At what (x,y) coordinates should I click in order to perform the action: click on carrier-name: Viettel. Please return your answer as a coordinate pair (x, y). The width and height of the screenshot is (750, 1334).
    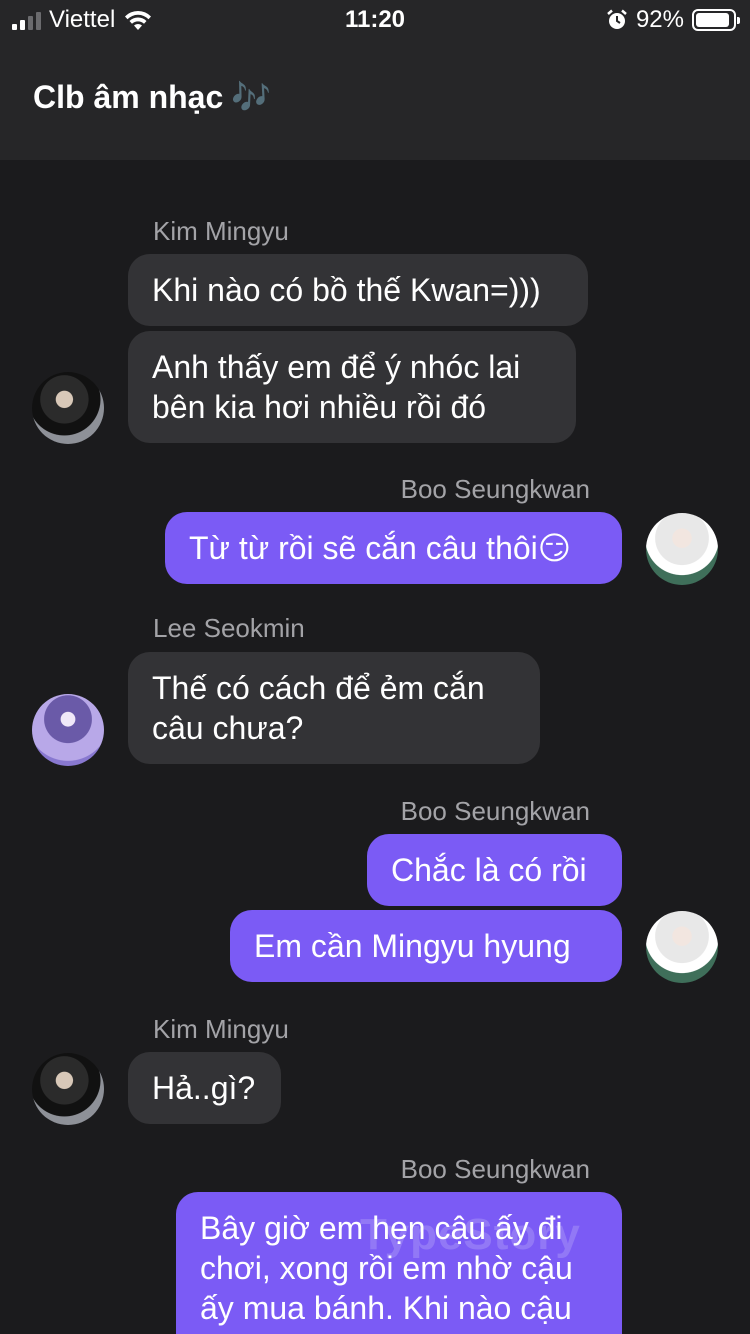
    Looking at the image, I should click on (82, 19).